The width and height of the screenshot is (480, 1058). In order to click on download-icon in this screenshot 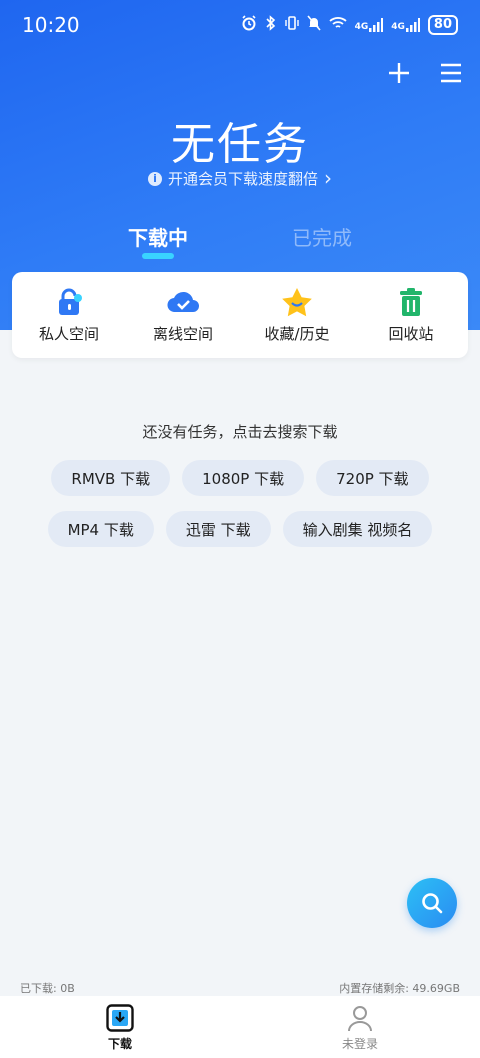, I will do `click(120, 1018)`.